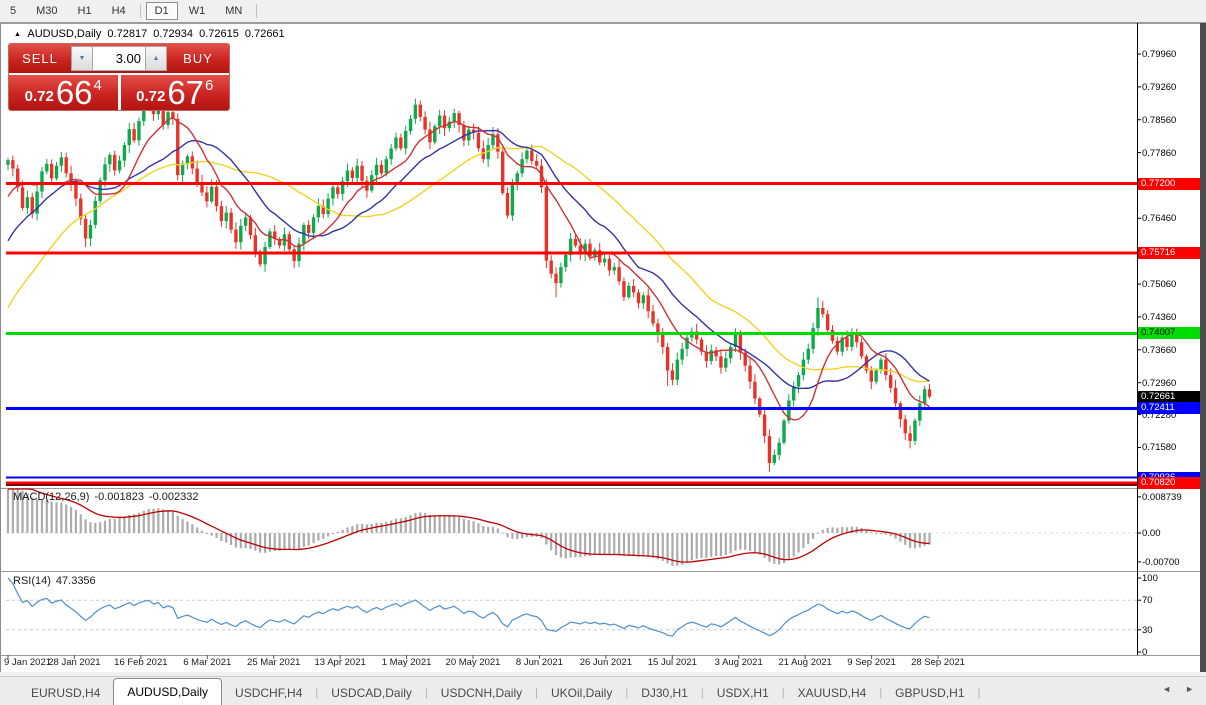  What do you see at coordinates (1159, 87) in the screenshot?
I see `price-axis-tick: 0.79260` at bounding box center [1159, 87].